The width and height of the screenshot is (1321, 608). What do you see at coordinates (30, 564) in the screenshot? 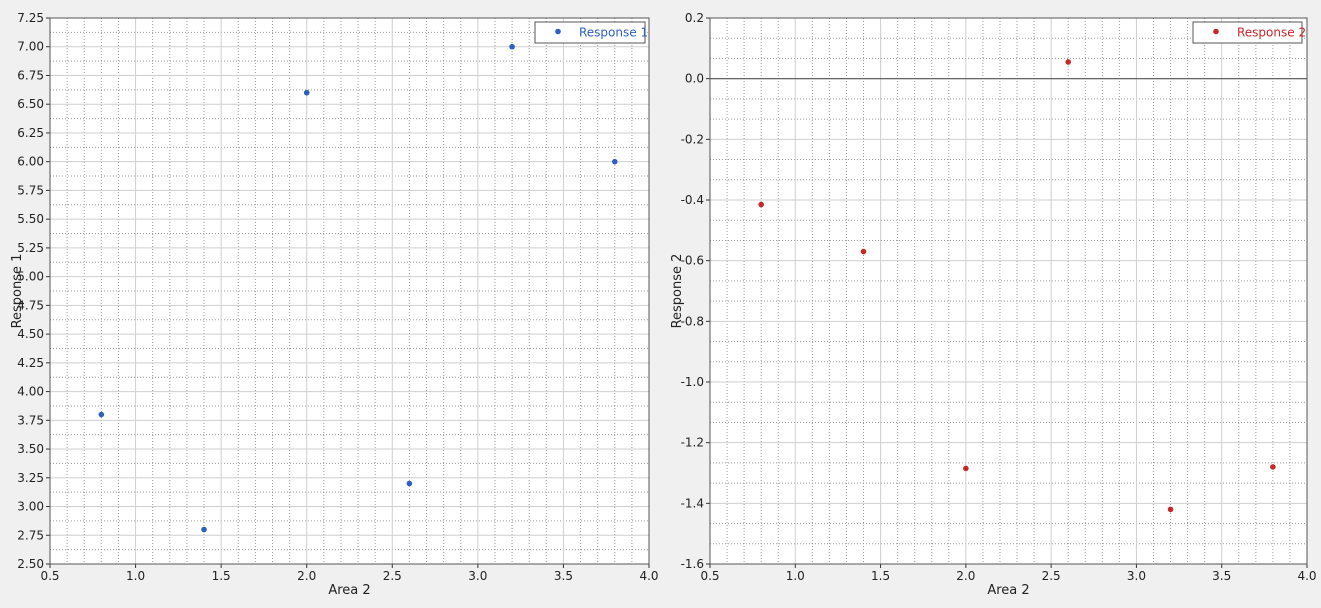
I see `y-tick-label: 2.50` at bounding box center [30, 564].